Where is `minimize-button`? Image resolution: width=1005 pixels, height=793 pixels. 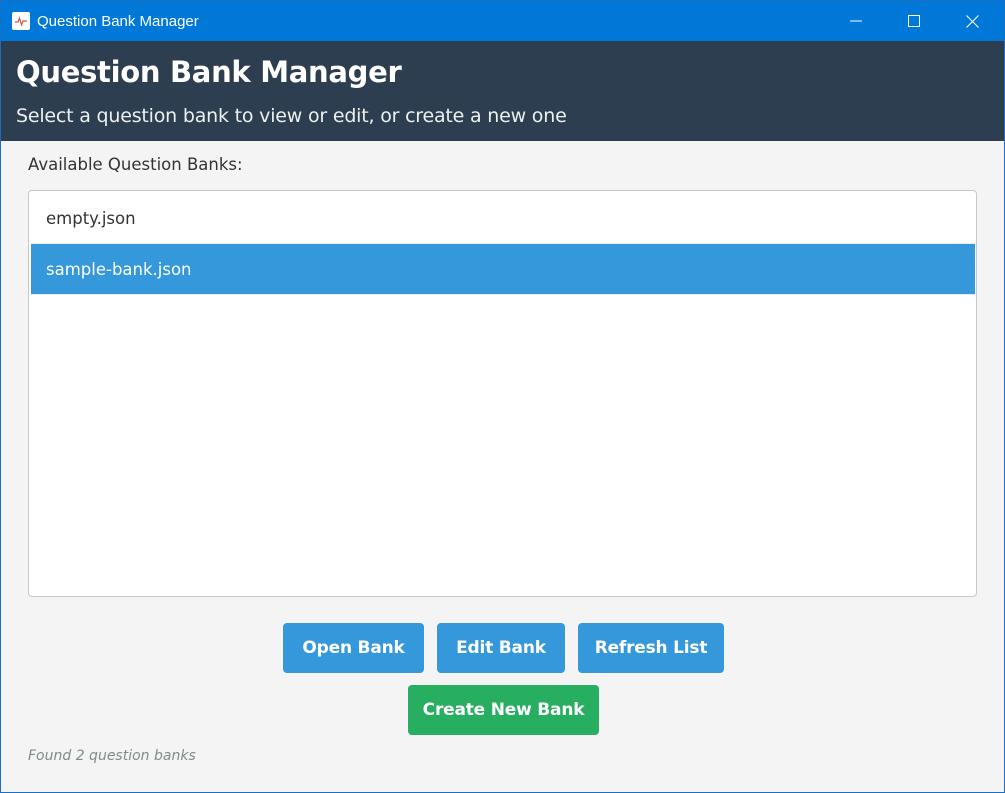 minimize-button is located at coordinates (856, 21).